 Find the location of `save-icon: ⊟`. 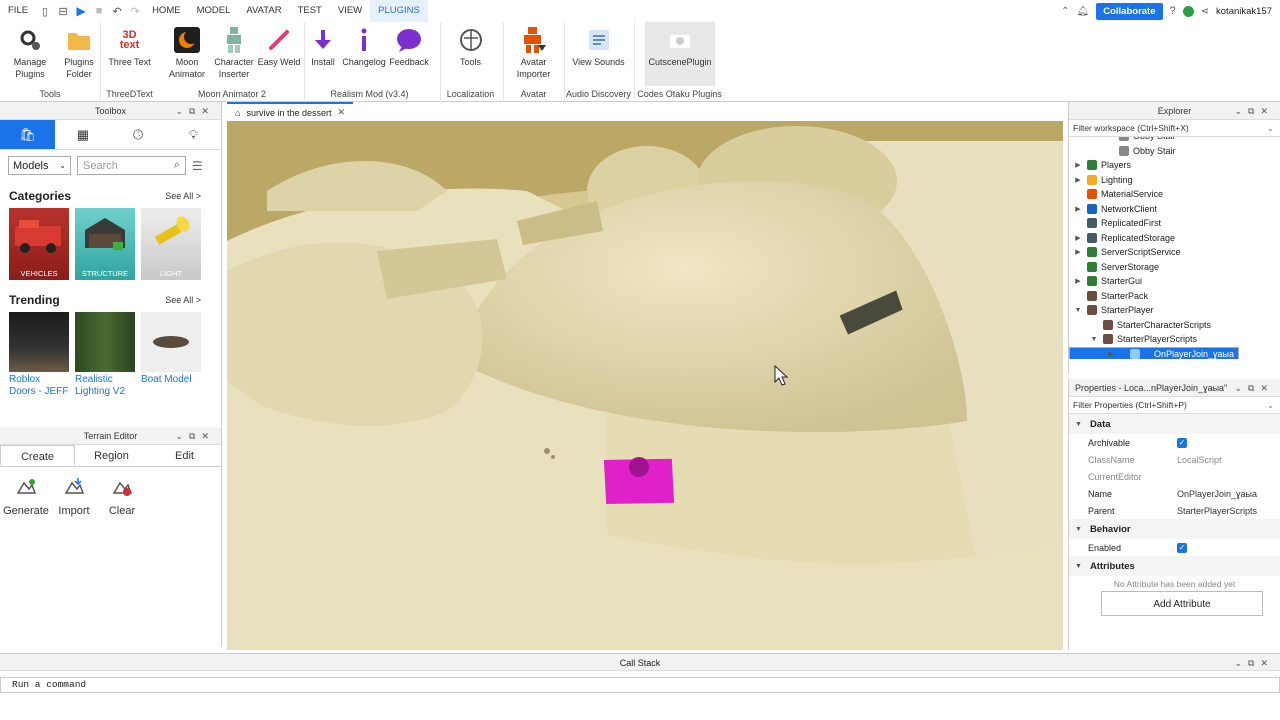

save-icon: ⊟ is located at coordinates (63, 11).